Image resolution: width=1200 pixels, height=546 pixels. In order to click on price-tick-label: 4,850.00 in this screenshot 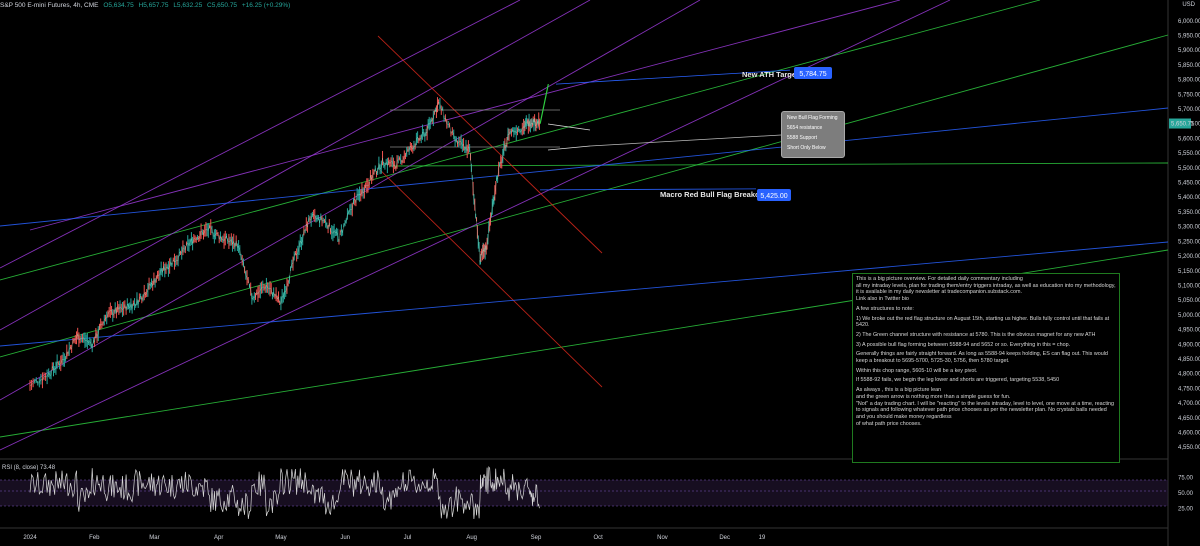, I will do `click(1189, 360)`.